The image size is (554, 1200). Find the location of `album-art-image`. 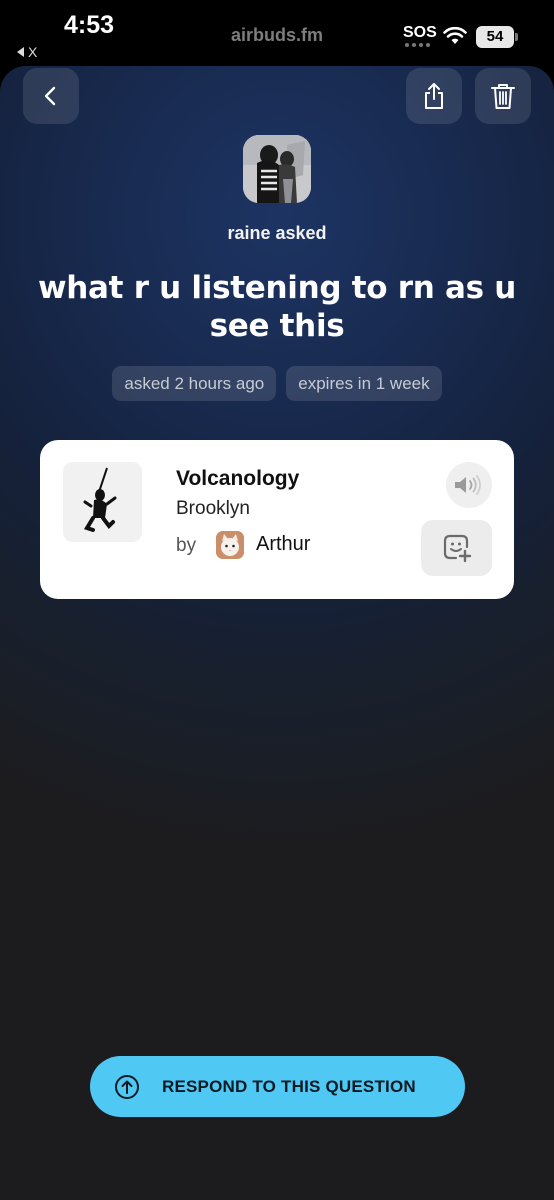

album-art-image is located at coordinates (102, 502).